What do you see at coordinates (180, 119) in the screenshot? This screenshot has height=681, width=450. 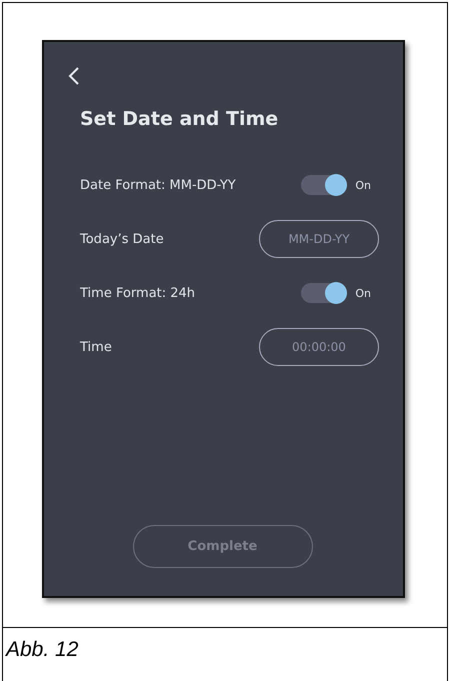 I see `screen-title: Set Date and Time` at bounding box center [180, 119].